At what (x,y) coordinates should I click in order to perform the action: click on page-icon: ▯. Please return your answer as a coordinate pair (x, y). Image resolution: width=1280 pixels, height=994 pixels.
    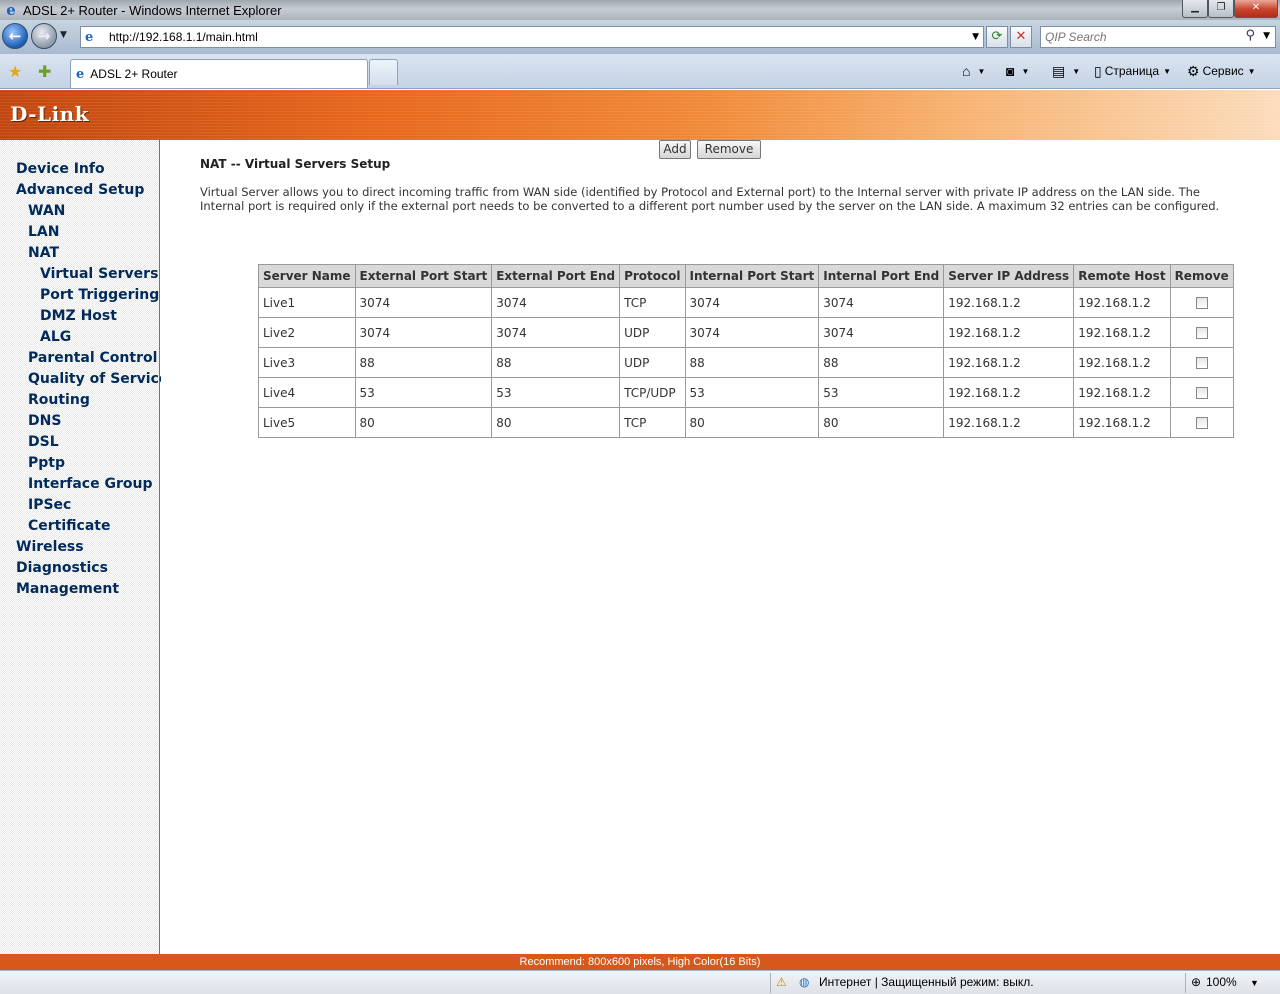
    Looking at the image, I should click on (1098, 70).